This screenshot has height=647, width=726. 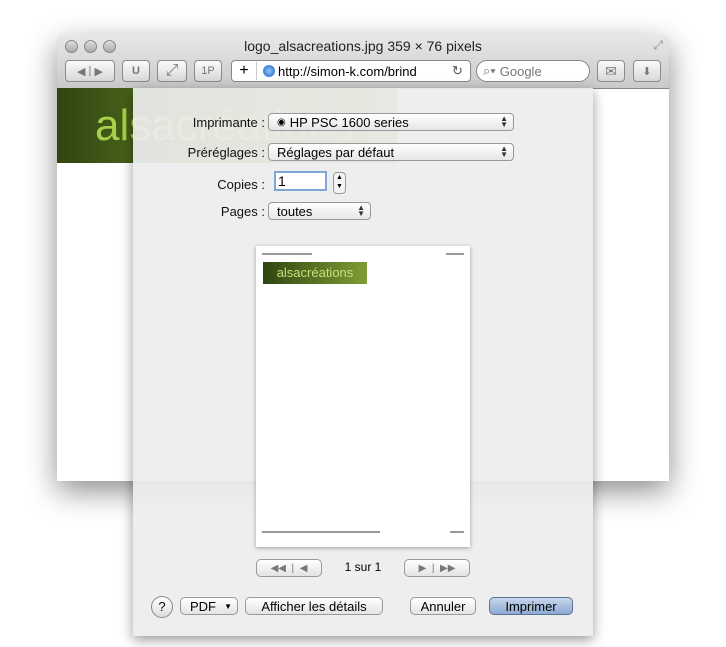 I want to click on copies-input: 1, so click(x=300, y=181).